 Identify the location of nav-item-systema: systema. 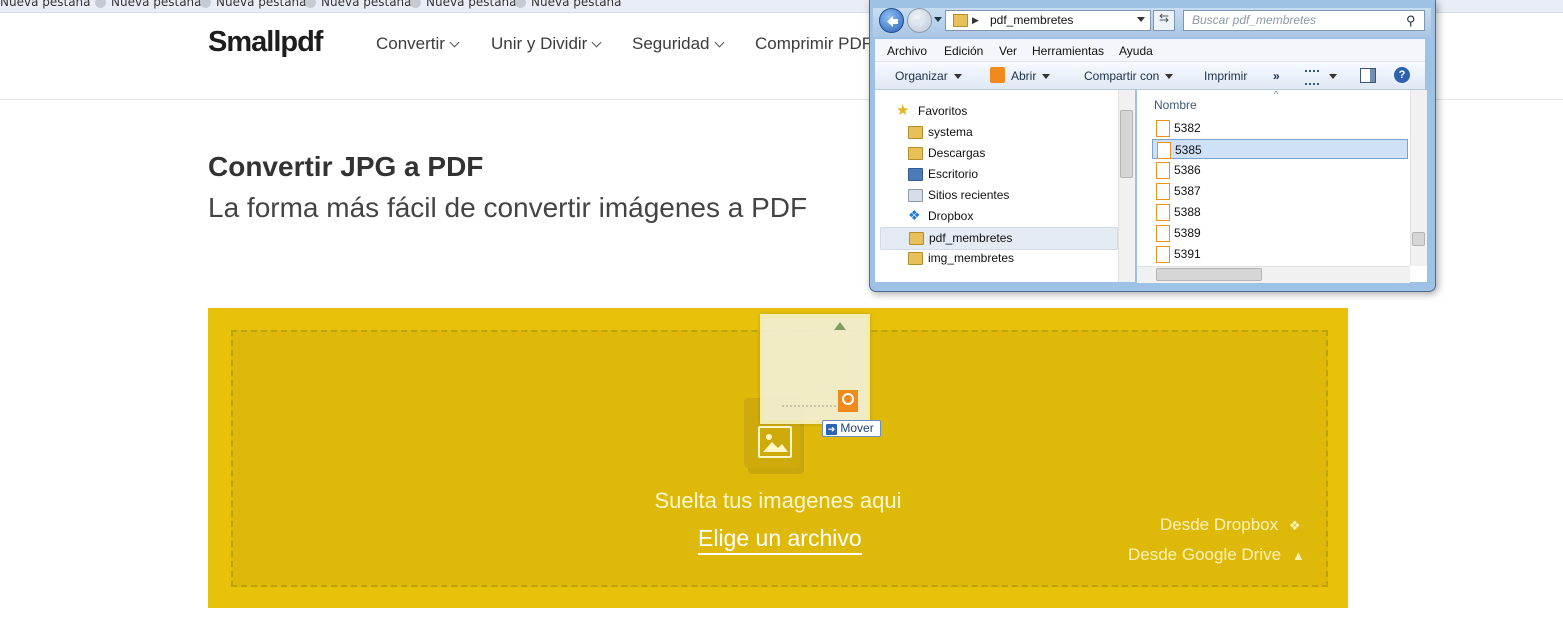
(998, 132).